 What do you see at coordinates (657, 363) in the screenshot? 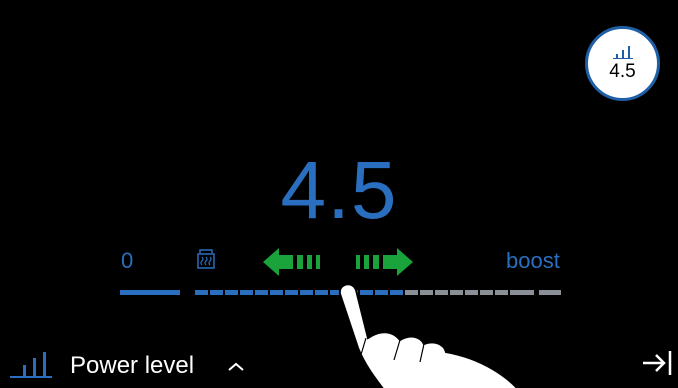
I see `exit-icon` at bounding box center [657, 363].